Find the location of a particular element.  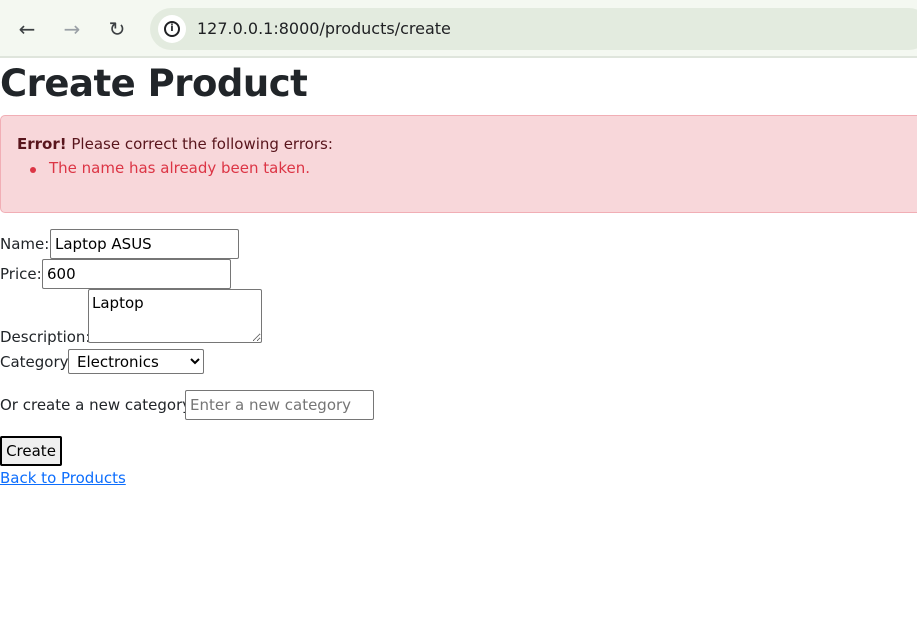

alert-strong: Error! is located at coordinates (42, 144).